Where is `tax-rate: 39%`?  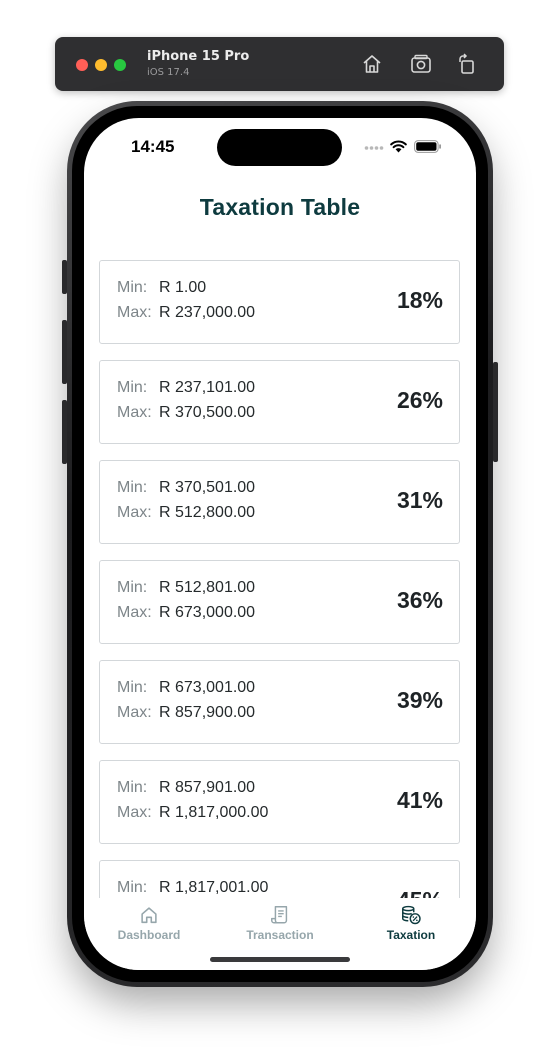 tax-rate: 39% is located at coordinates (419, 700).